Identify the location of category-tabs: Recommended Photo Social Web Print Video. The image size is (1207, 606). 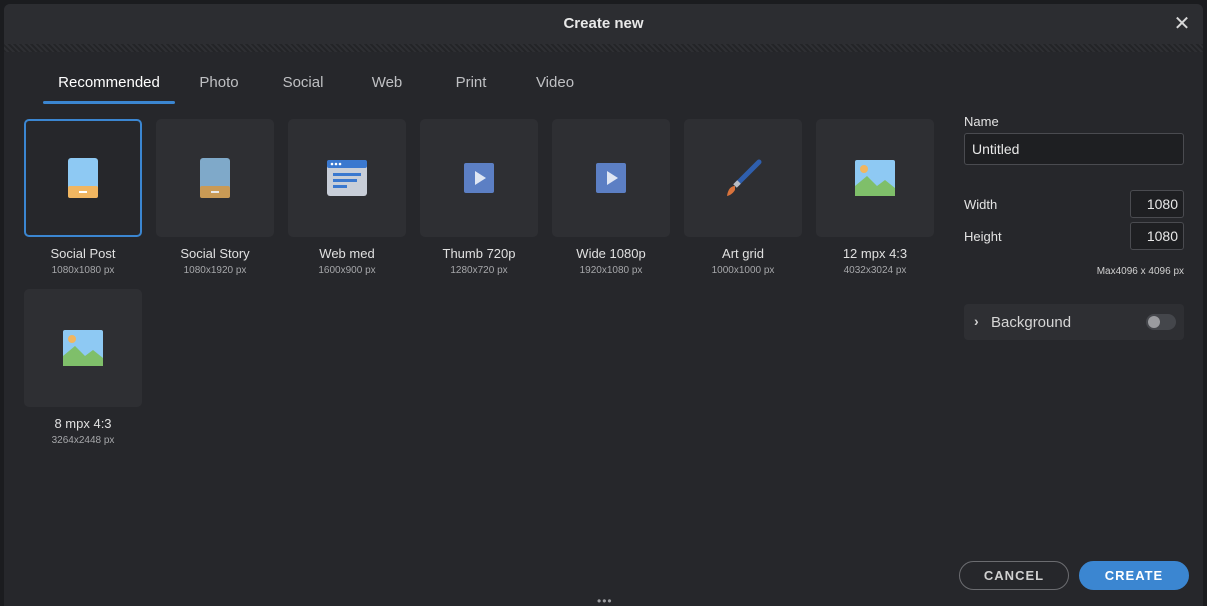
(321, 87).